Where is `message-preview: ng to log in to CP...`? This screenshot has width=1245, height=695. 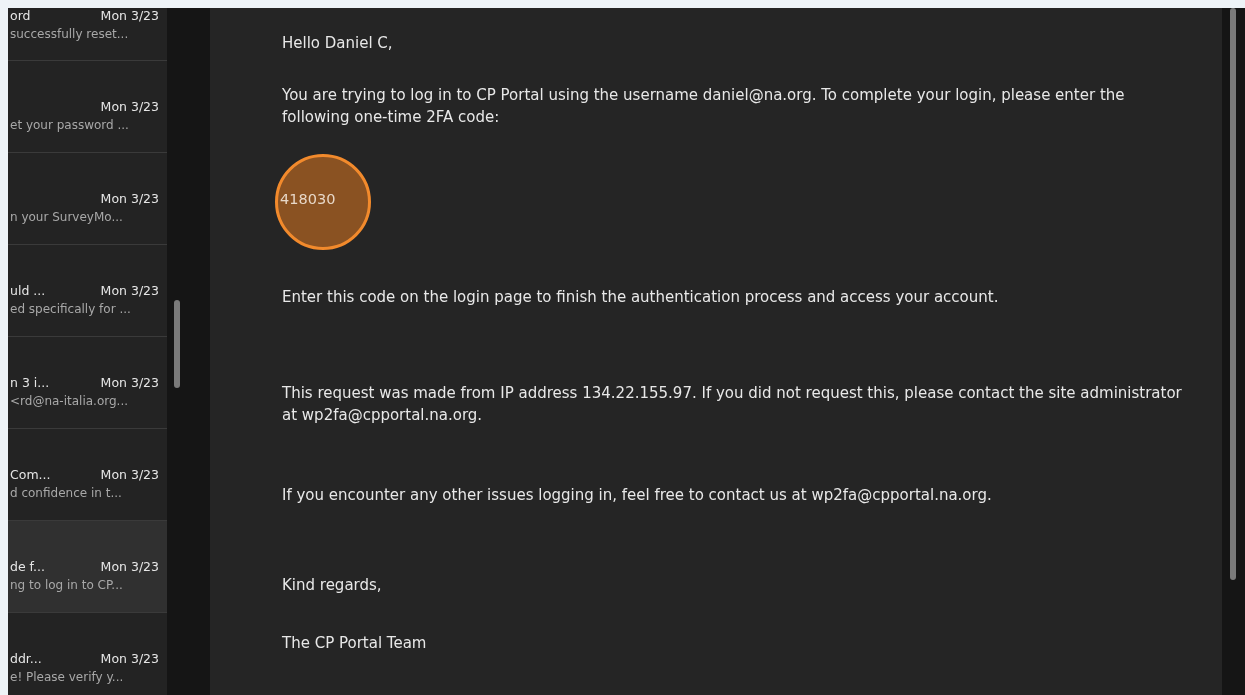 message-preview: ng to log in to CP... is located at coordinates (67, 585).